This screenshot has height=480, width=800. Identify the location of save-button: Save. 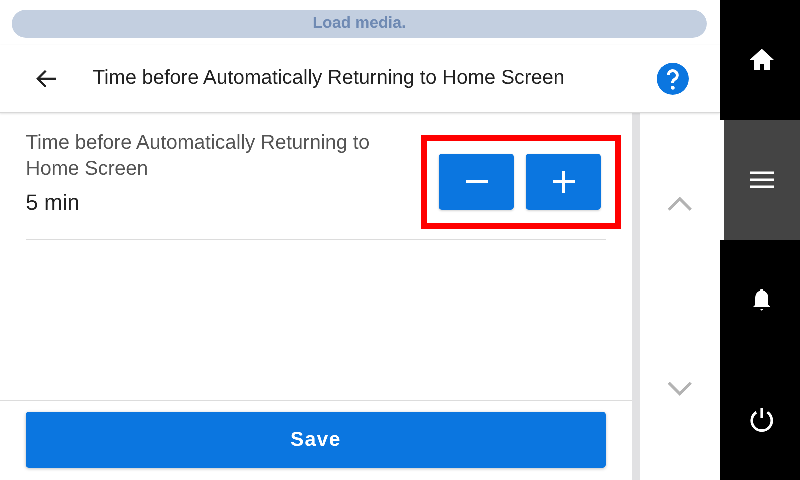
(316, 440).